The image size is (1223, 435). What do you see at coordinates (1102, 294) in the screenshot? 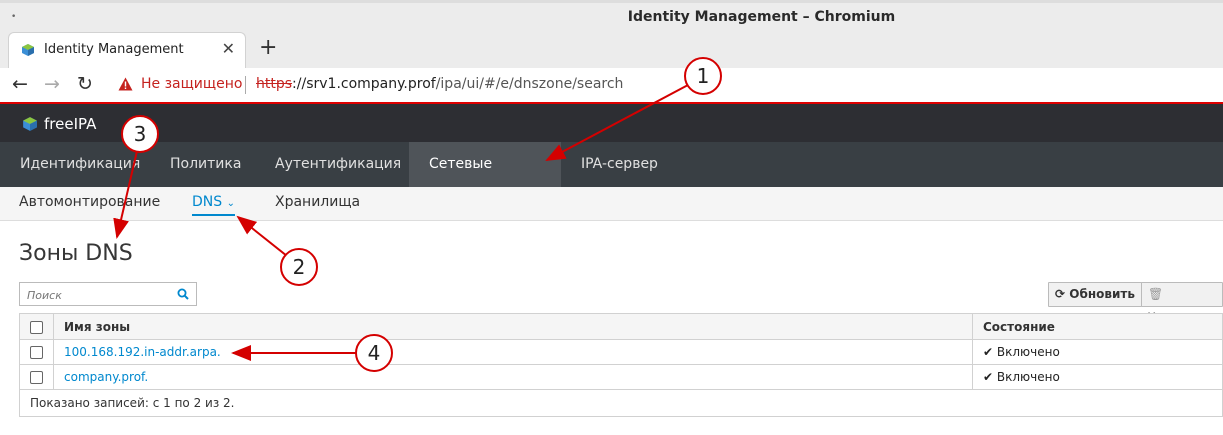
I see `refresh-label: Обновить` at bounding box center [1102, 294].